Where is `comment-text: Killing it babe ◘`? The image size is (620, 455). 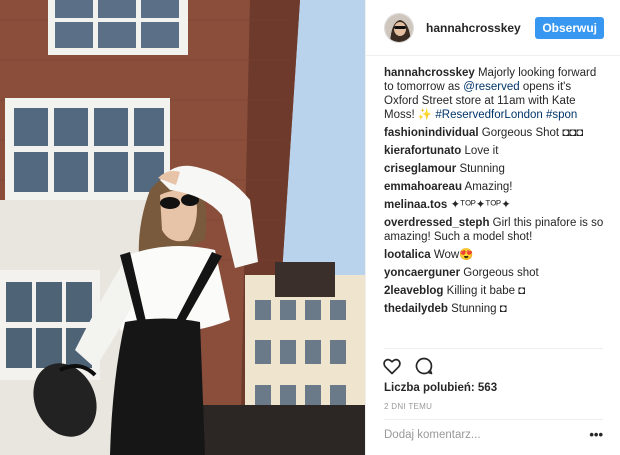 comment-text: Killing it babe ◘ is located at coordinates (486, 291).